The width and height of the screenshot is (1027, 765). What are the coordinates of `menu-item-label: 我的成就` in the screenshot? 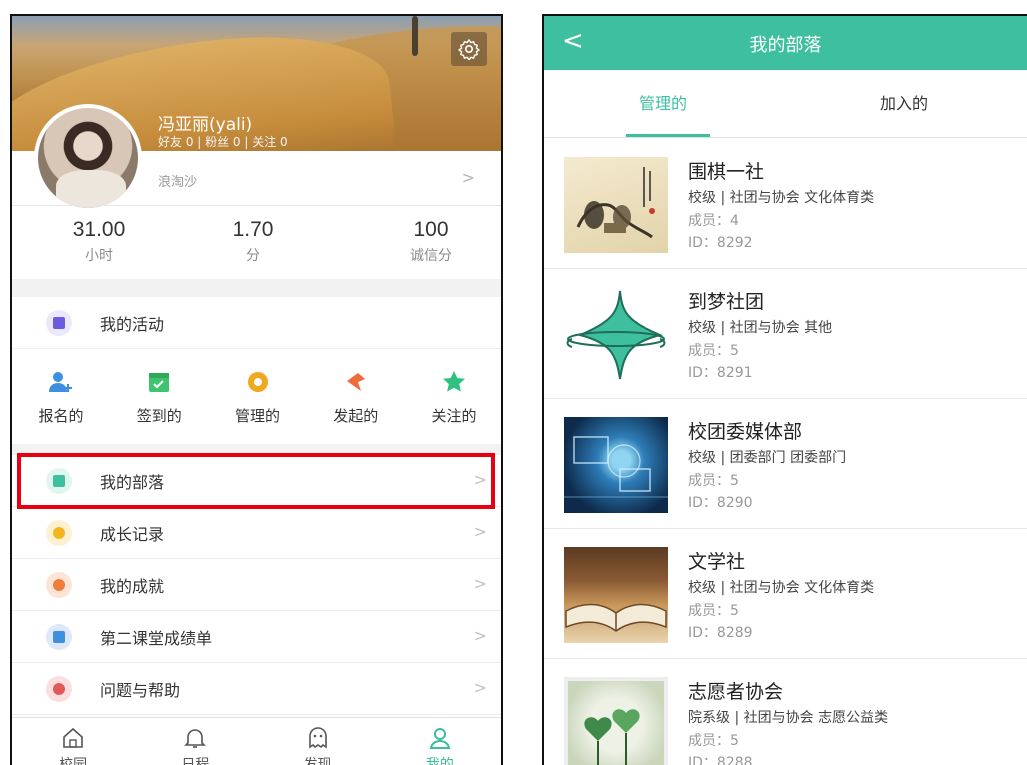 It's located at (132, 586).